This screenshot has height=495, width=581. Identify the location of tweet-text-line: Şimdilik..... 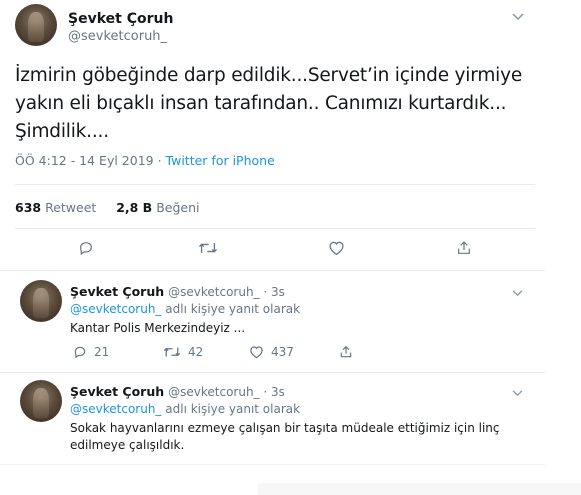
(62, 131).